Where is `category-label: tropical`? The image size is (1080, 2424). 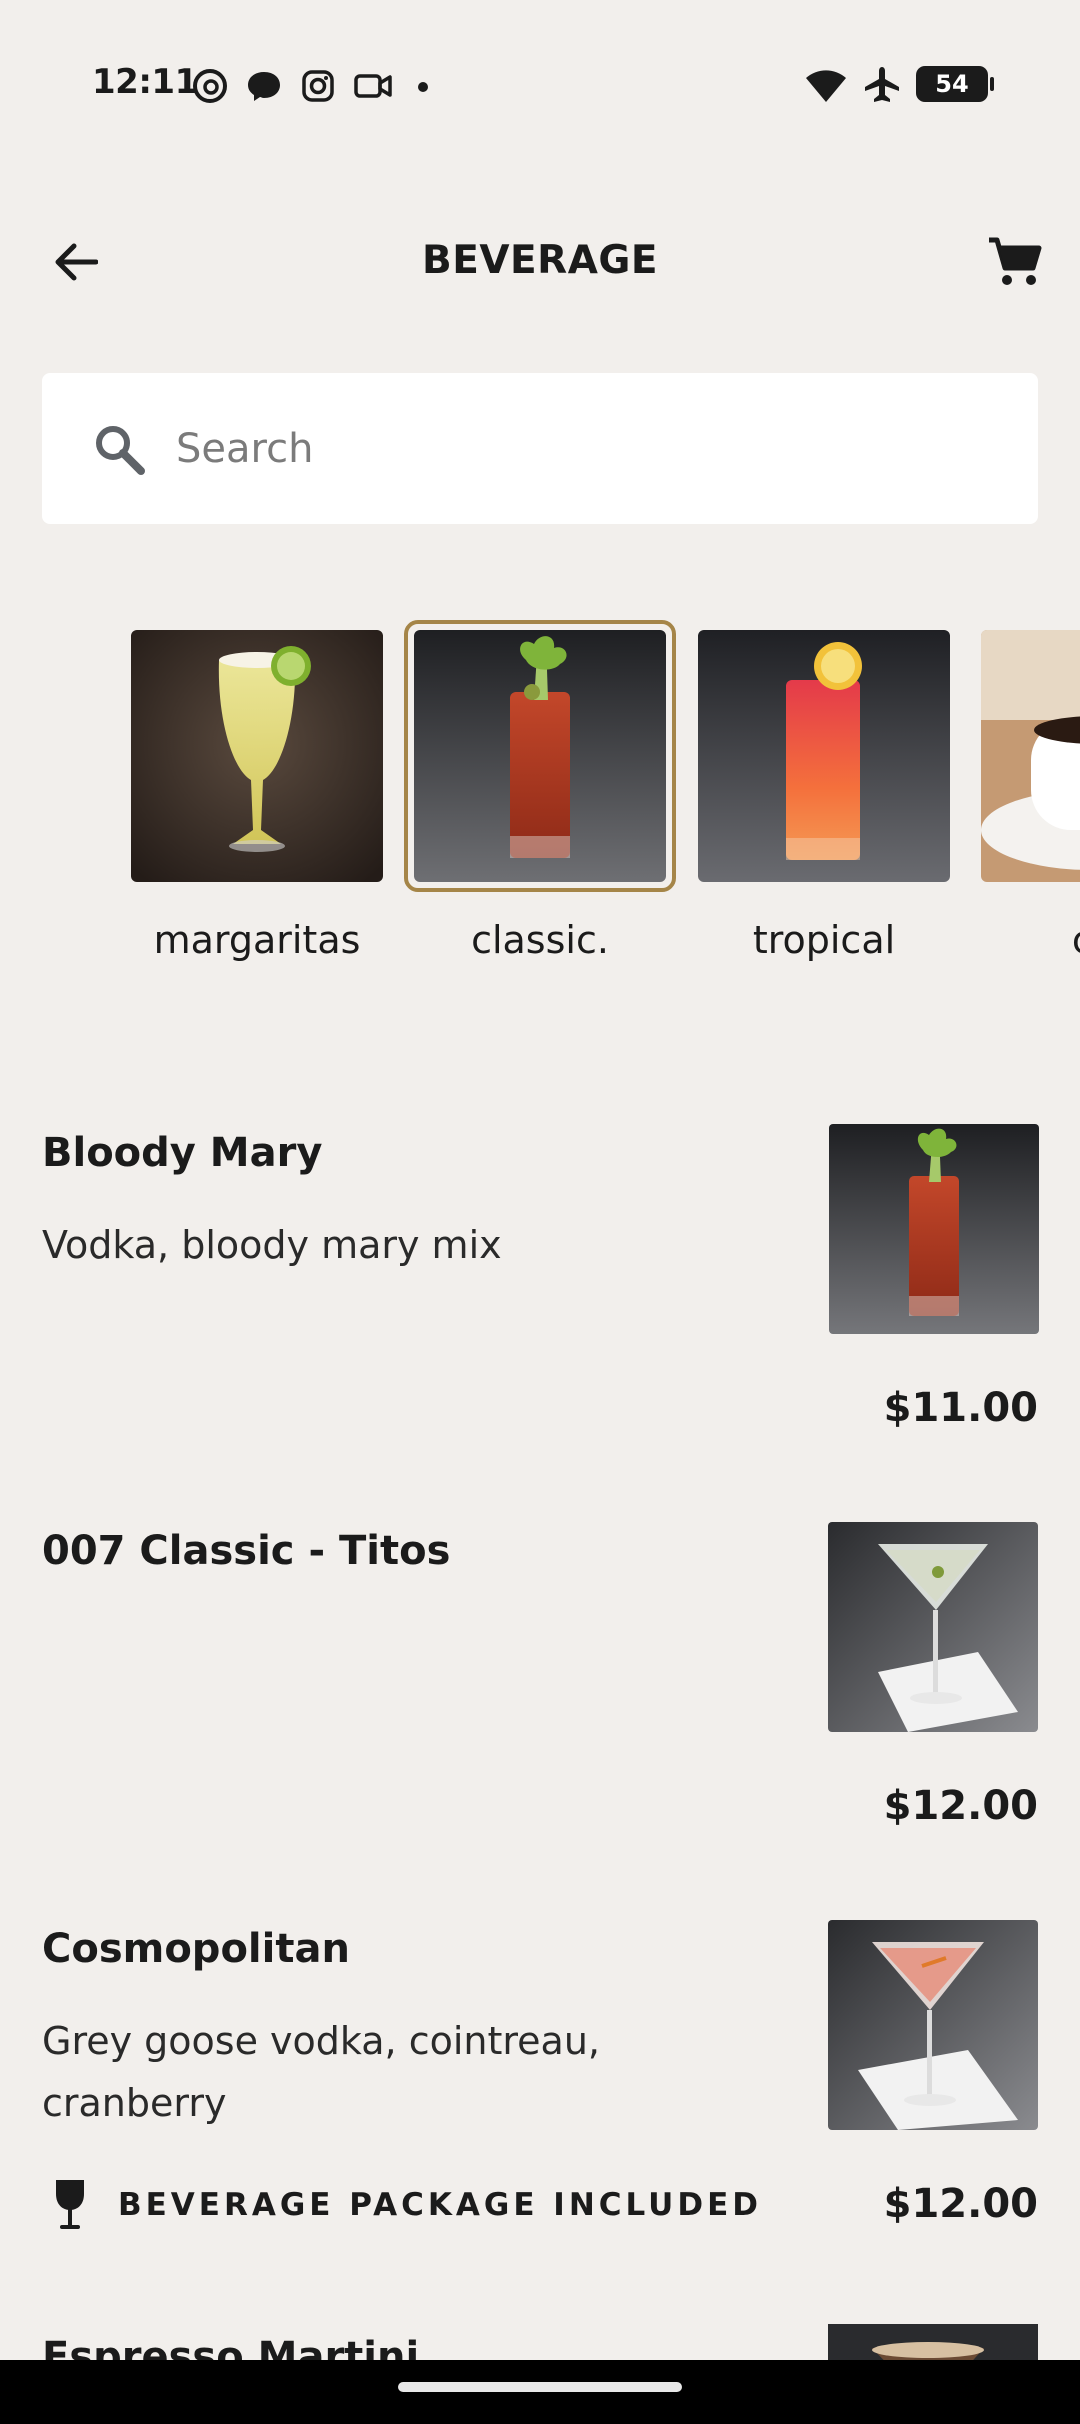 category-label: tropical is located at coordinates (824, 940).